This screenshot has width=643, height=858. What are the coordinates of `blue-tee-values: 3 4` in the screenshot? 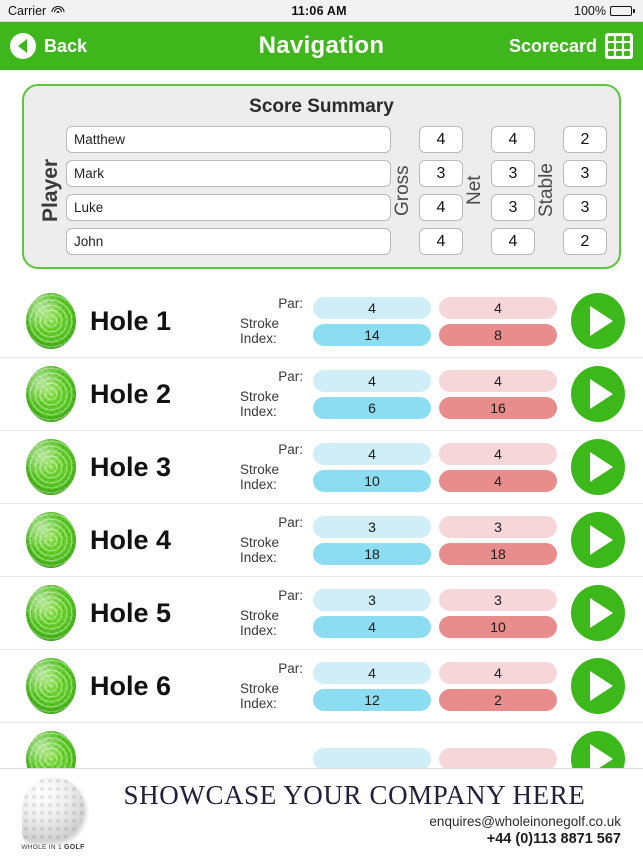 It's located at (372, 613).